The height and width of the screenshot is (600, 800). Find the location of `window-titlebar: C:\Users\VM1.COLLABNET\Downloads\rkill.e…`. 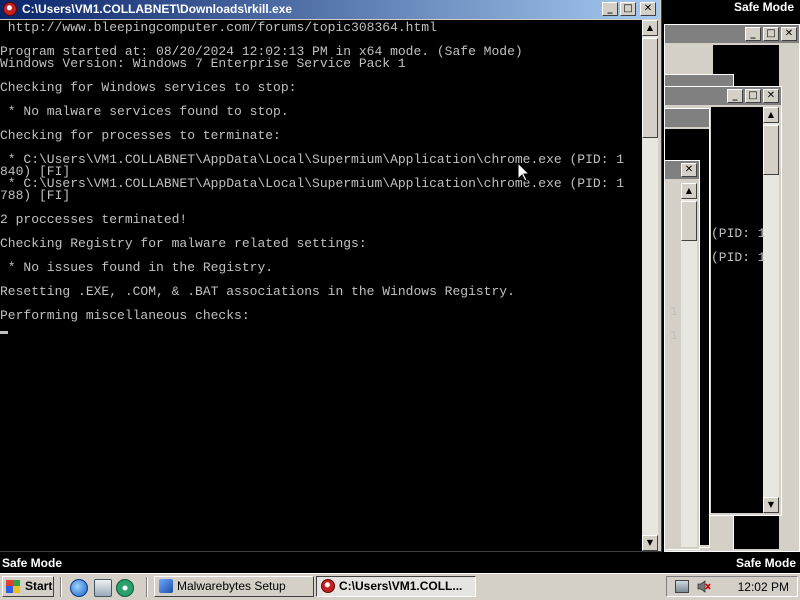

window-titlebar: C:\Users\VM1.COLLABNET\Downloads\rkill.e… is located at coordinates (330, 9).